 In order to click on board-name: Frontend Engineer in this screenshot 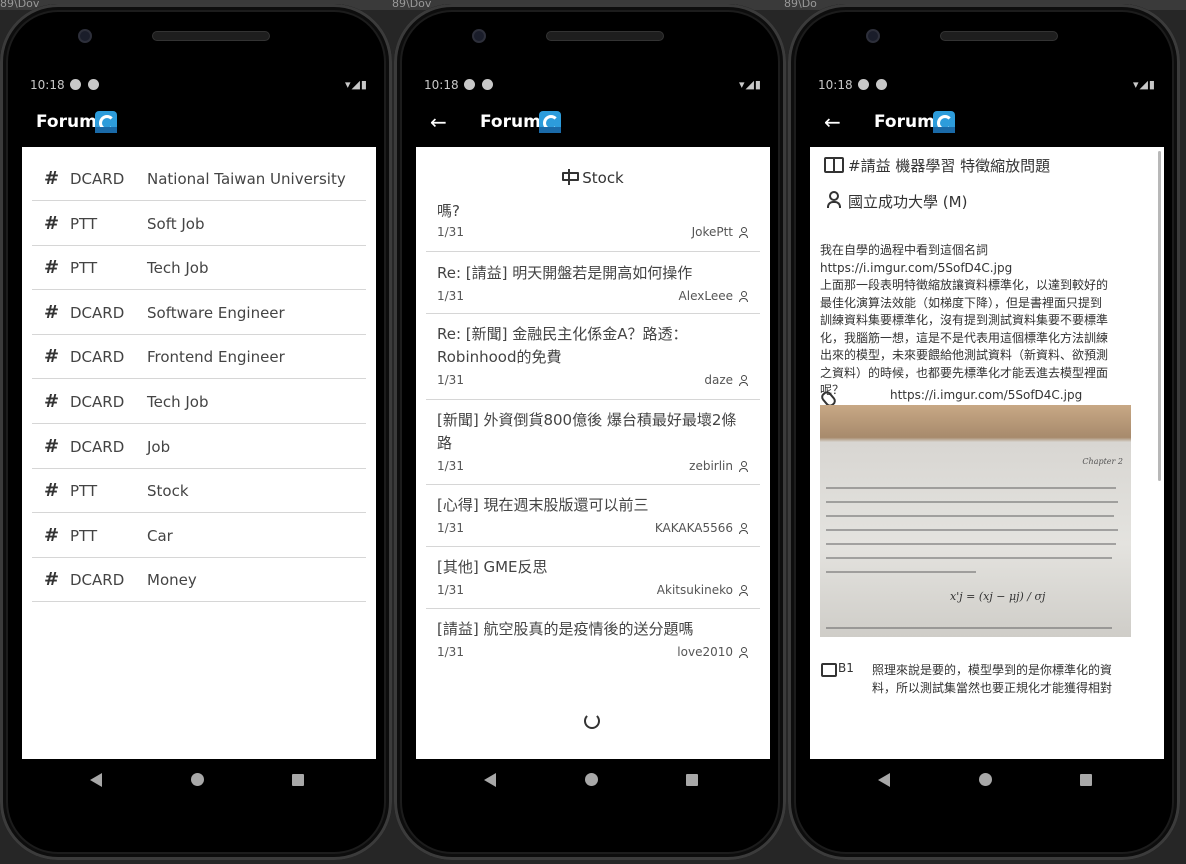, I will do `click(216, 357)`.